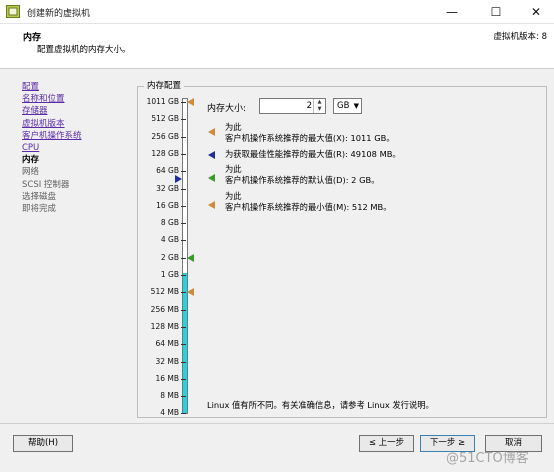  What do you see at coordinates (78, 99) in the screenshot?
I see `step-name-location: 名称和位置` at bounding box center [78, 99].